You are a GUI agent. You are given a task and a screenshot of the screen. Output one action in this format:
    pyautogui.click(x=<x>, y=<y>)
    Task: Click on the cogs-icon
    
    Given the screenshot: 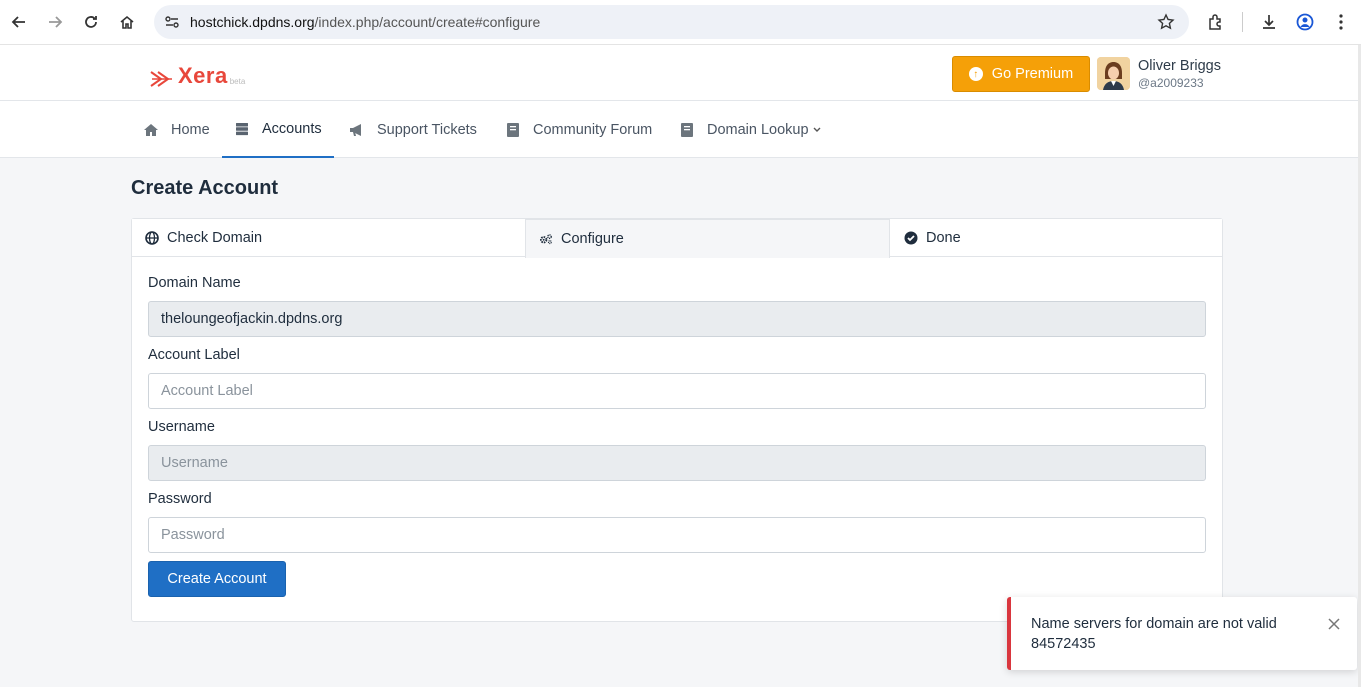 What is the action you would take?
    pyautogui.click(x=546, y=239)
    